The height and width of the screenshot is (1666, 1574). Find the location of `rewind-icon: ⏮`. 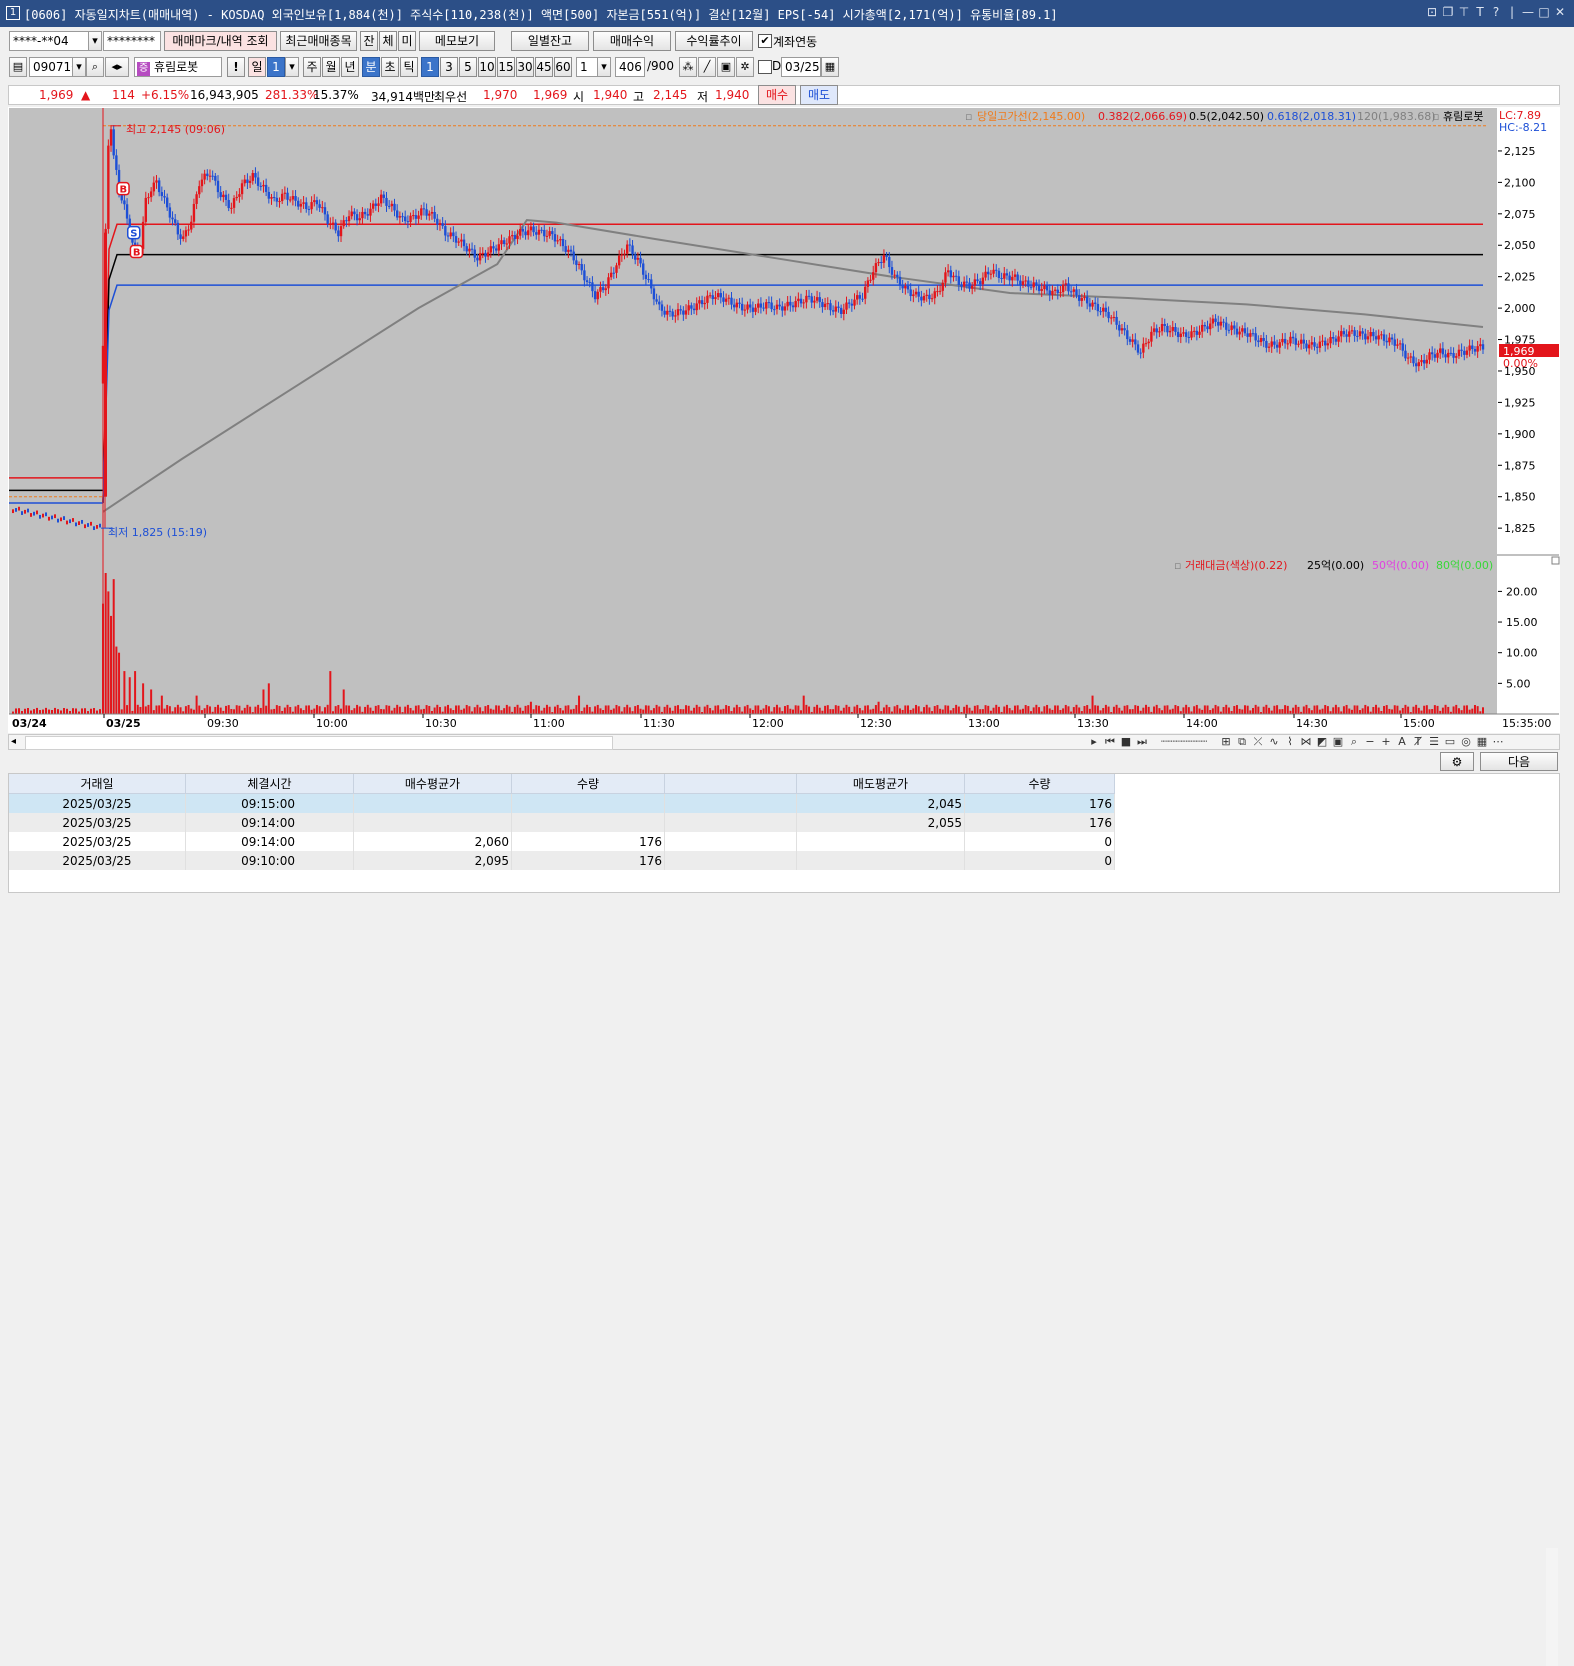

rewind-icon: ⏮ is located at coordinates (1110, 742).